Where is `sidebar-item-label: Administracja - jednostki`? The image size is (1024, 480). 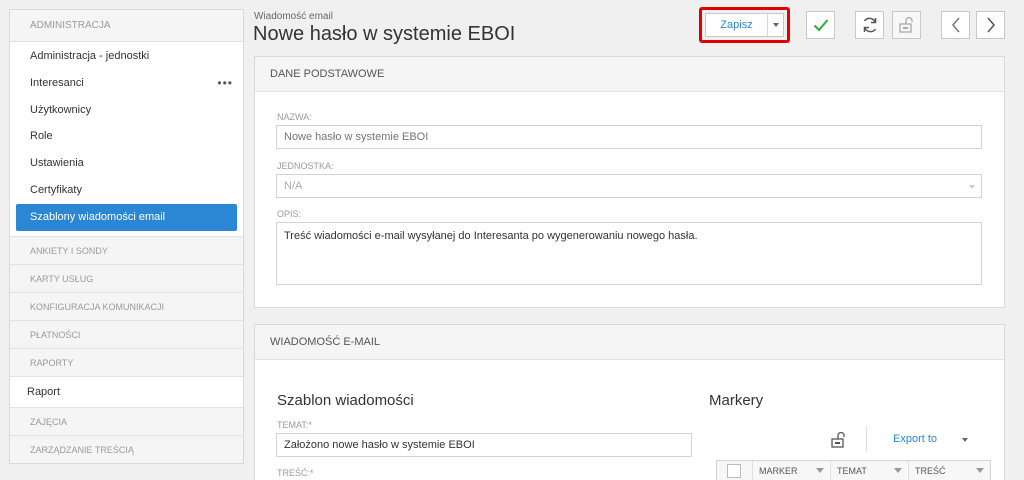 sidebar-item-label: Administracja - jednostki is located at coordinates (90, 56).